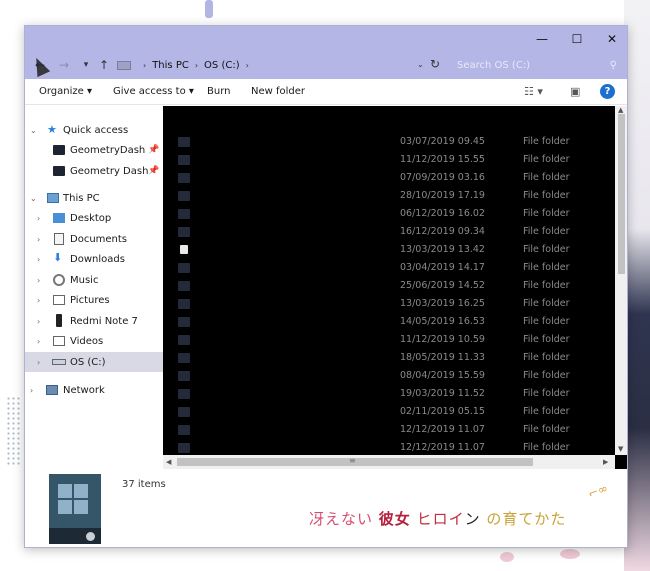 The width and height of the screenshot is (650, 571). What do you see at coordinates (442, 177) in the screenshot?
I see `file-date-modified: 07/09/2019 03.16` at bounding box center [442, 177].